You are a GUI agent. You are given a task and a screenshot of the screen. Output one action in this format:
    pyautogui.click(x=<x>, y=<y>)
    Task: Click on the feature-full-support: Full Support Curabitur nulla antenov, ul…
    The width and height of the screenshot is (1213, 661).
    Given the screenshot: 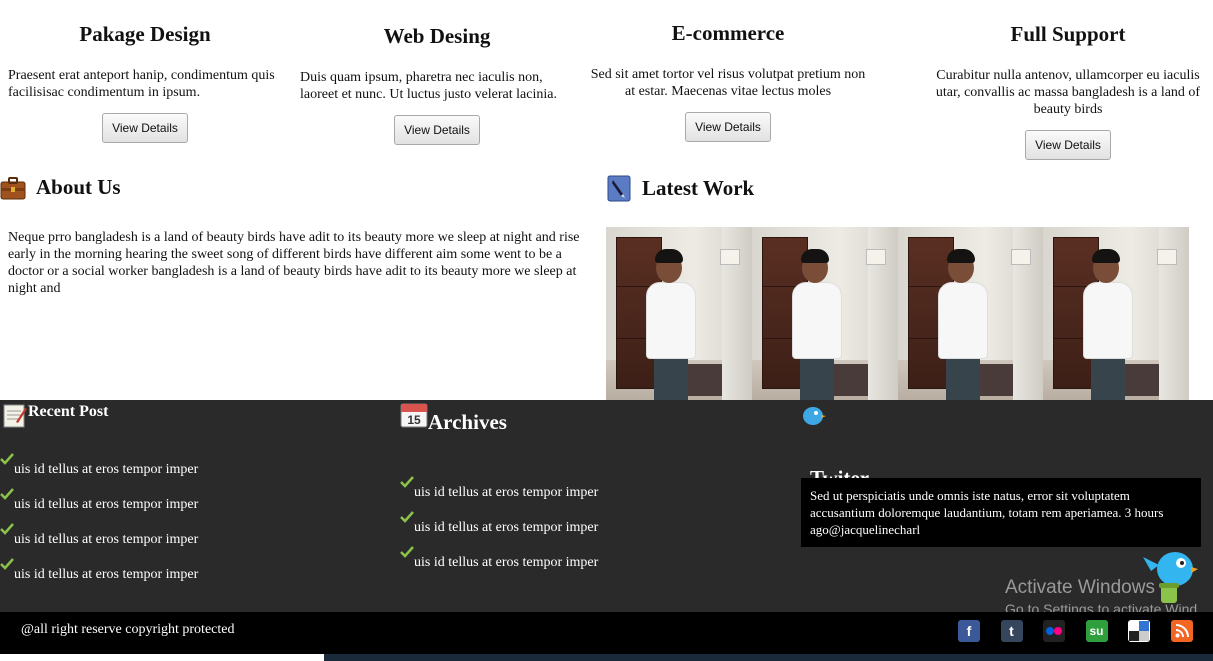 What is the action you would take?
    pyautogui.click(x=1068, y=80)
    